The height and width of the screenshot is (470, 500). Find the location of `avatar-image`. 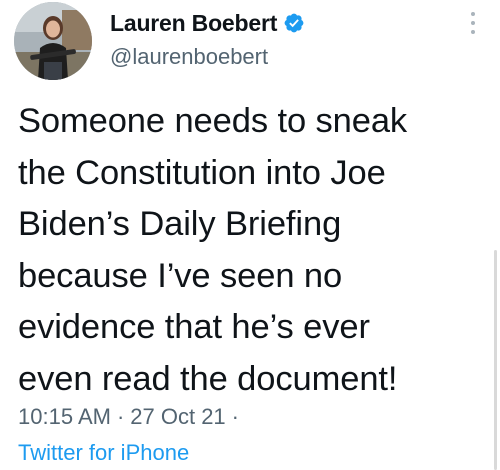

avatar-image is located at coordinates (53, 41).